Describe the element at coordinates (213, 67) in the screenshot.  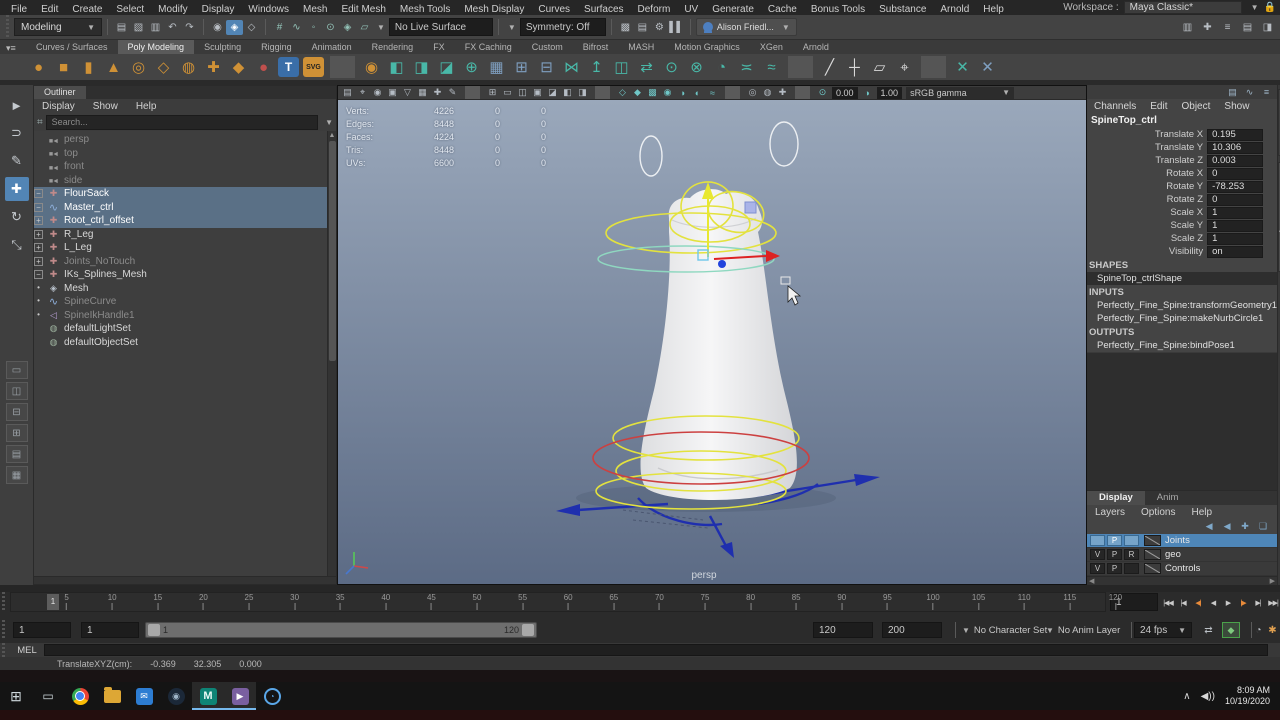
I see `poly-gear-icon: ✚` at that location.